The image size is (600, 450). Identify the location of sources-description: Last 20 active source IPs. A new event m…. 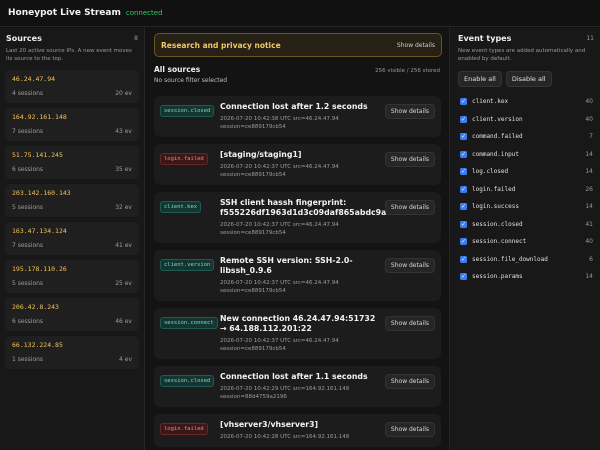
(69, 55).